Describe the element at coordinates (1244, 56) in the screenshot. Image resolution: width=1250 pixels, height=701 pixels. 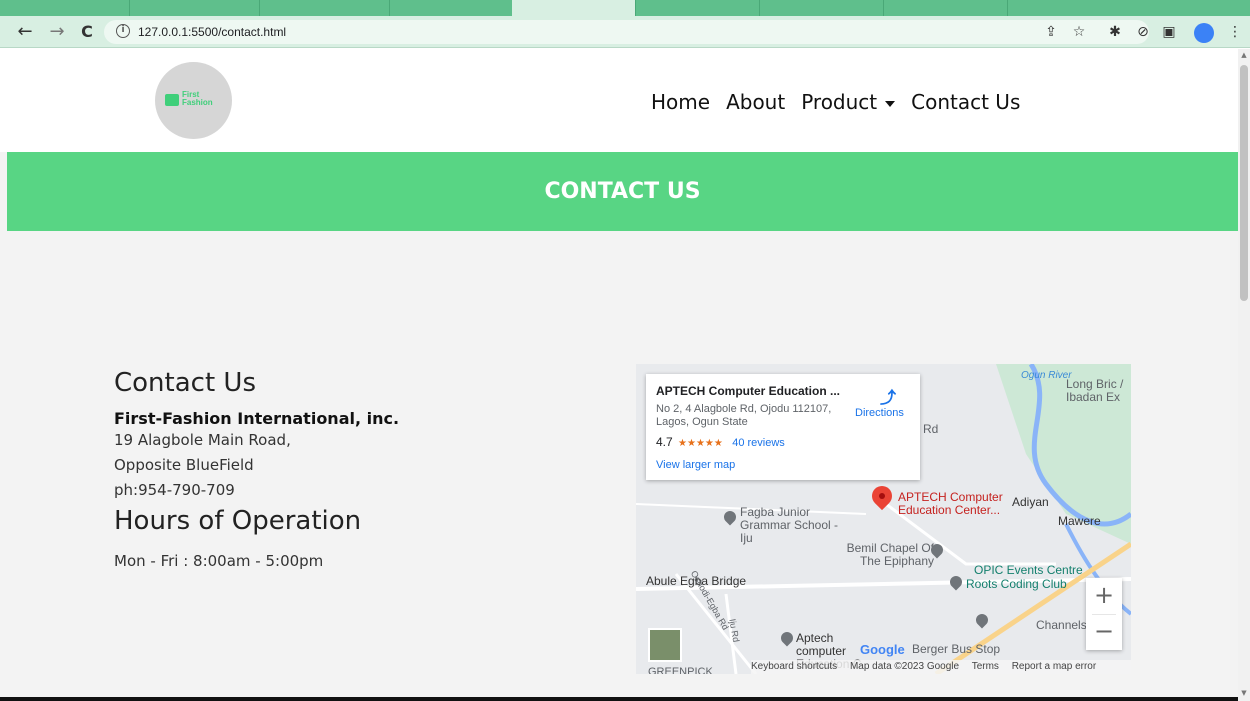
I see `scroll-up-icon: ▲` at that location.